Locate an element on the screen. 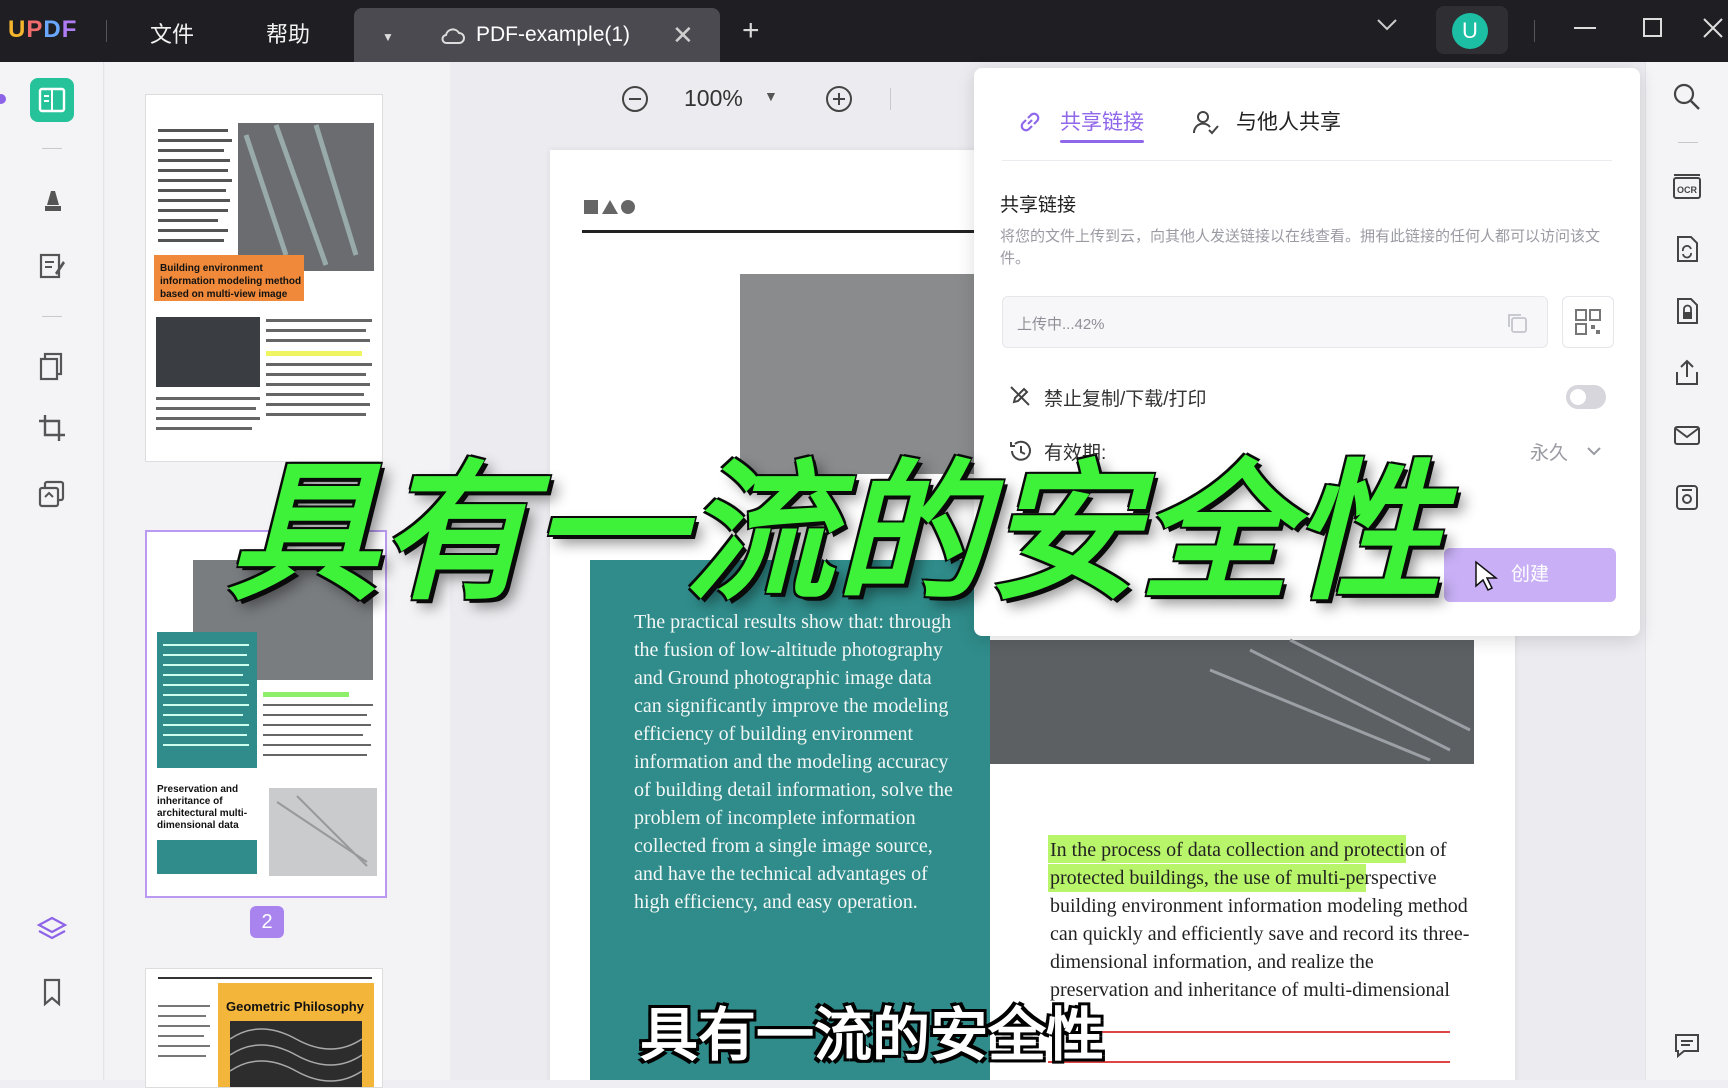 This screenshot has height=1088, width=1728. video-subtitle: 具有一流的安全性 is located at coordinates (872, 1035).